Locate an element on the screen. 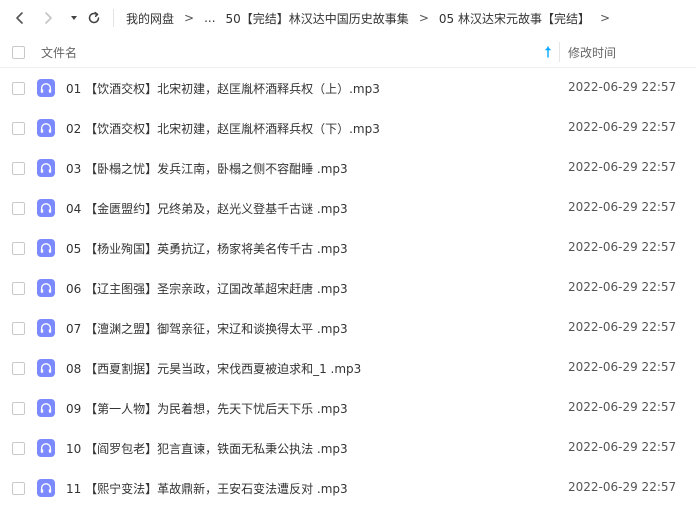  chevron-left-icon is located at coordinates (19, 18).